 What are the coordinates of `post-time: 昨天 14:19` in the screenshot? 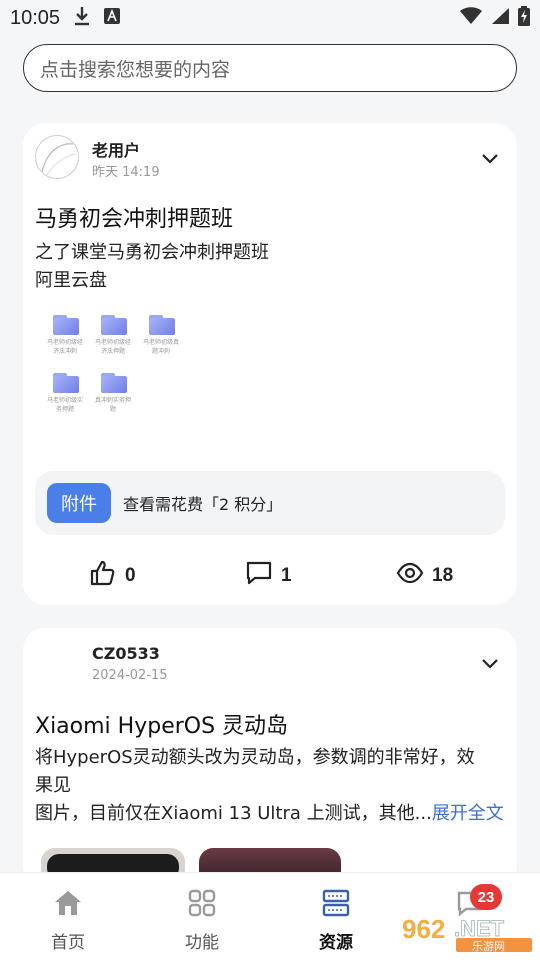 It's located at (126, 172).